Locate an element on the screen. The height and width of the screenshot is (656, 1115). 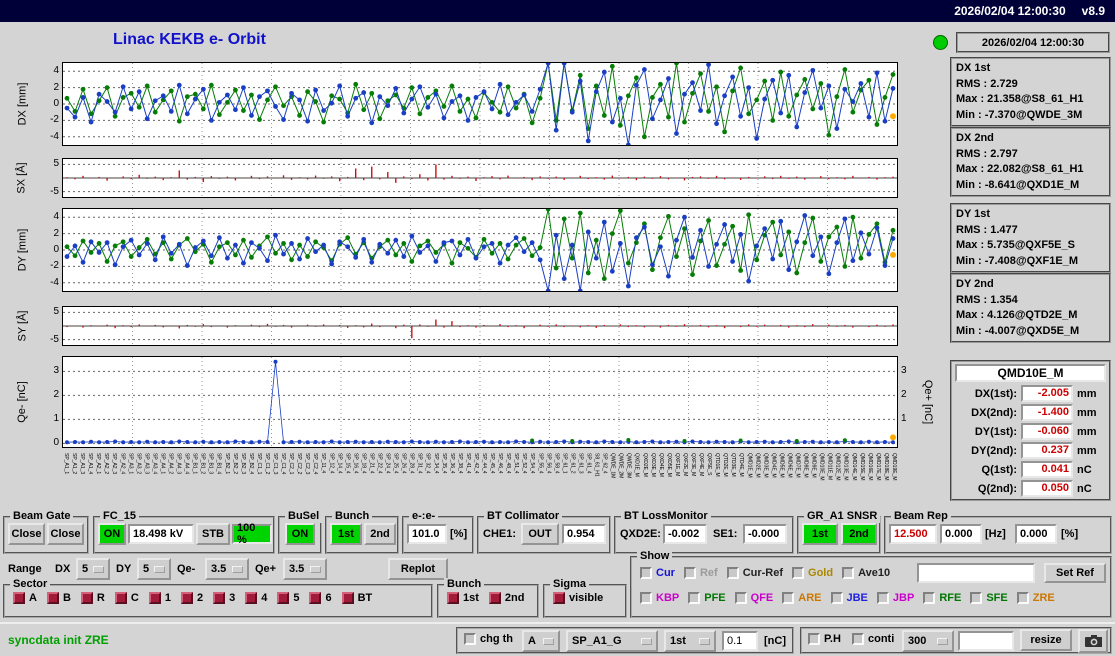
station-label: QMD5E_M is located at coordinates (781, 465).